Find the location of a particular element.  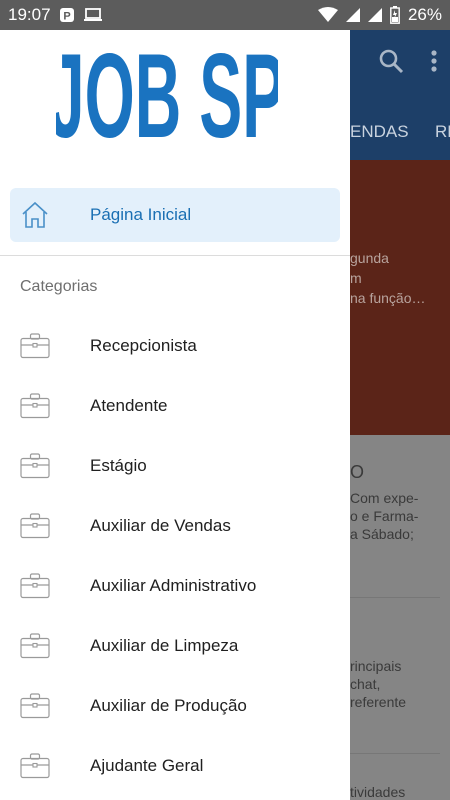

nav-item-home: Página Inicial is located at coordinates (175, 215).